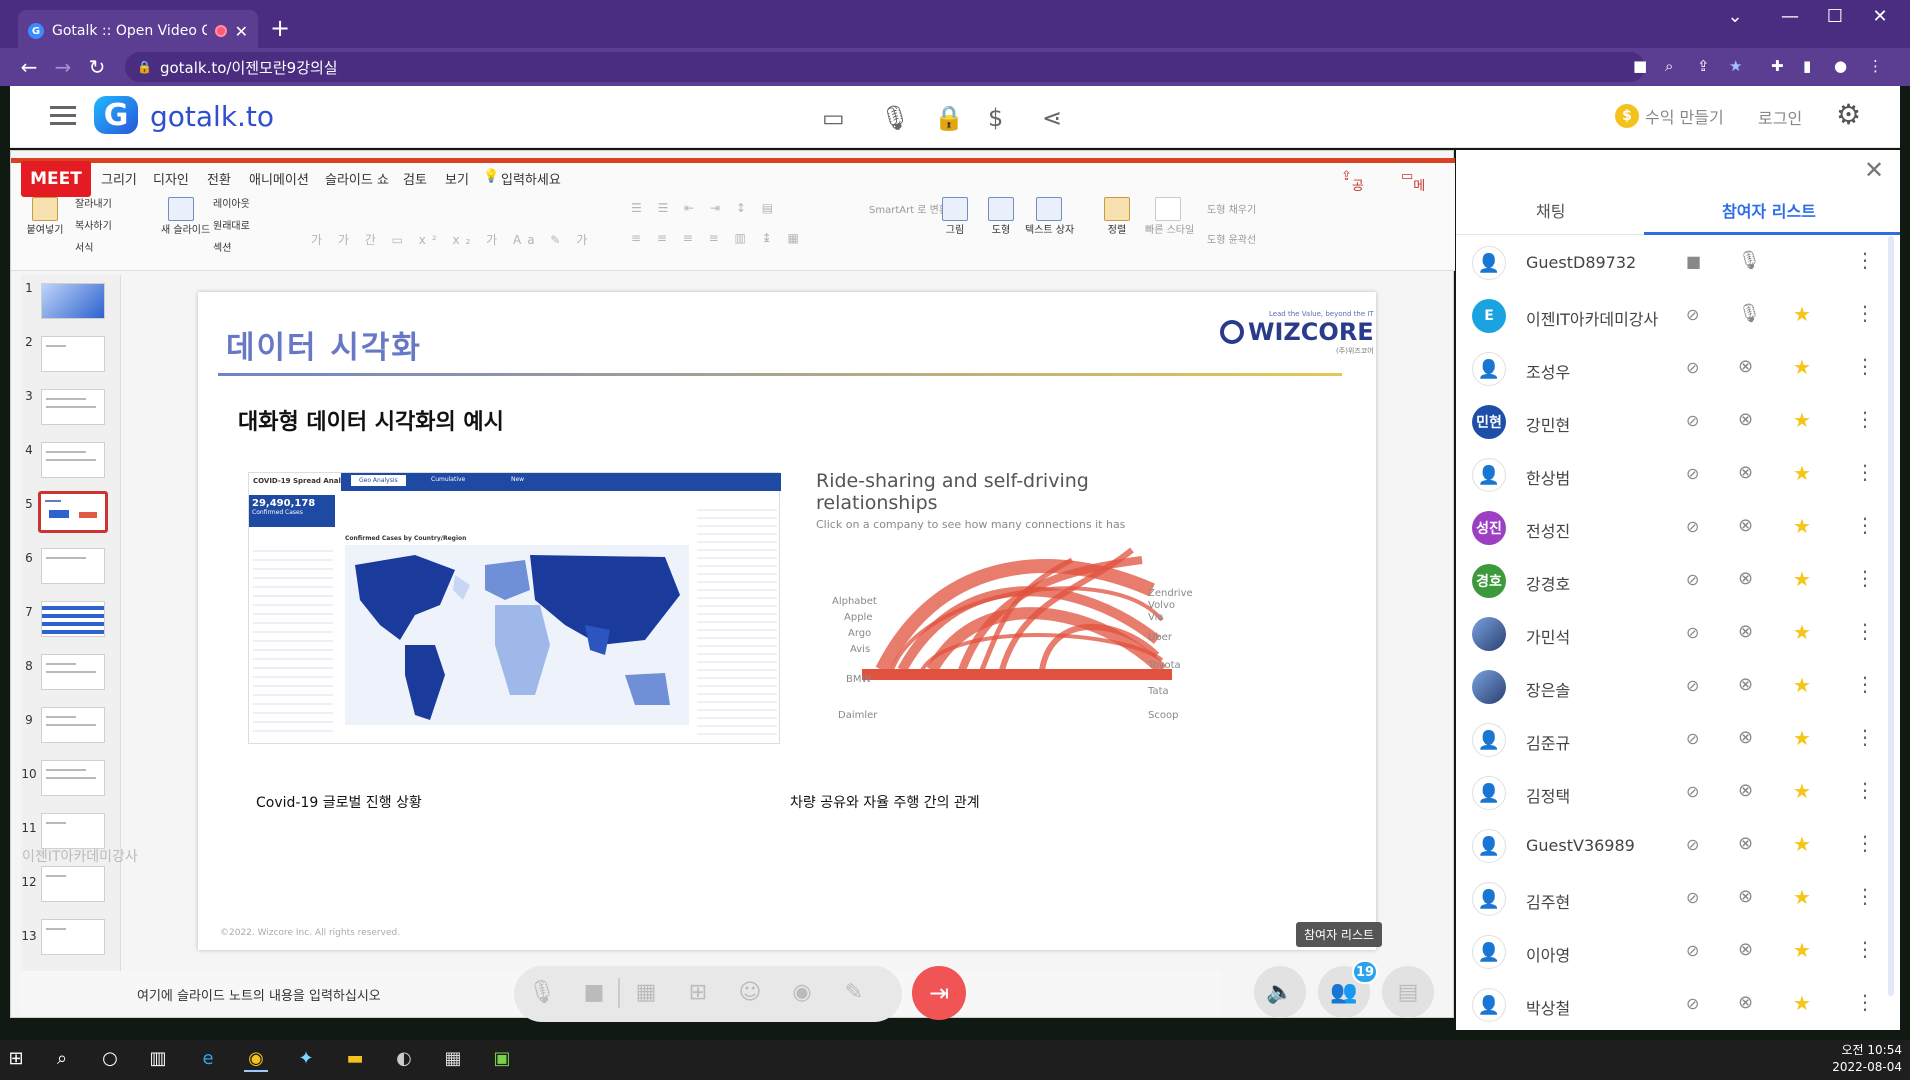 This screenshot has width=1910, height=1080. What do you see at coordinates (1682, 1008) in the screenshot?
I see `participant-row: 👤 박상철 ⊘ ⊗ ★ ⋮` at bounding box center [1682, 1008].